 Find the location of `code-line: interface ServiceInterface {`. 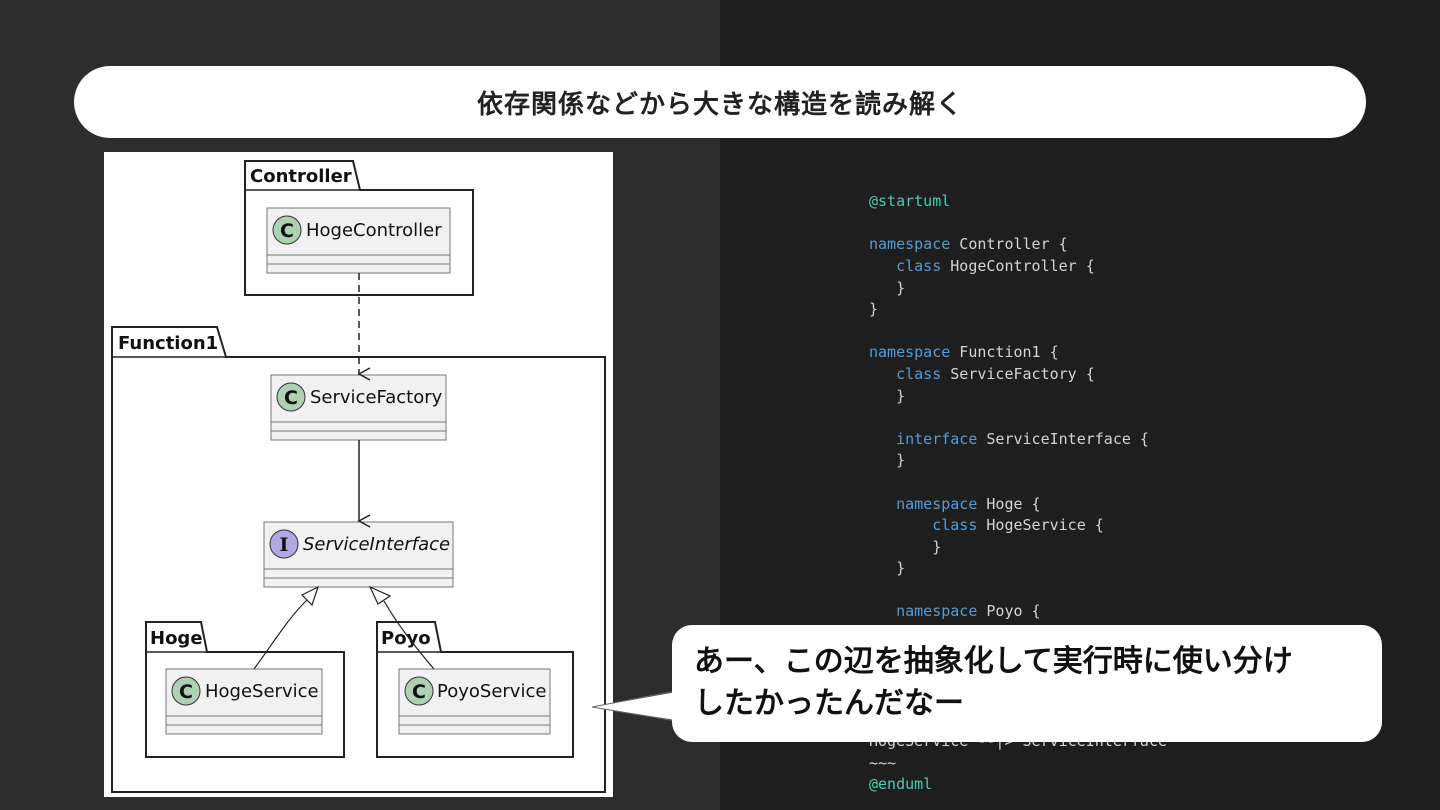

code-line: interface ServiceInterface { is located at coordinates (1109, 440).